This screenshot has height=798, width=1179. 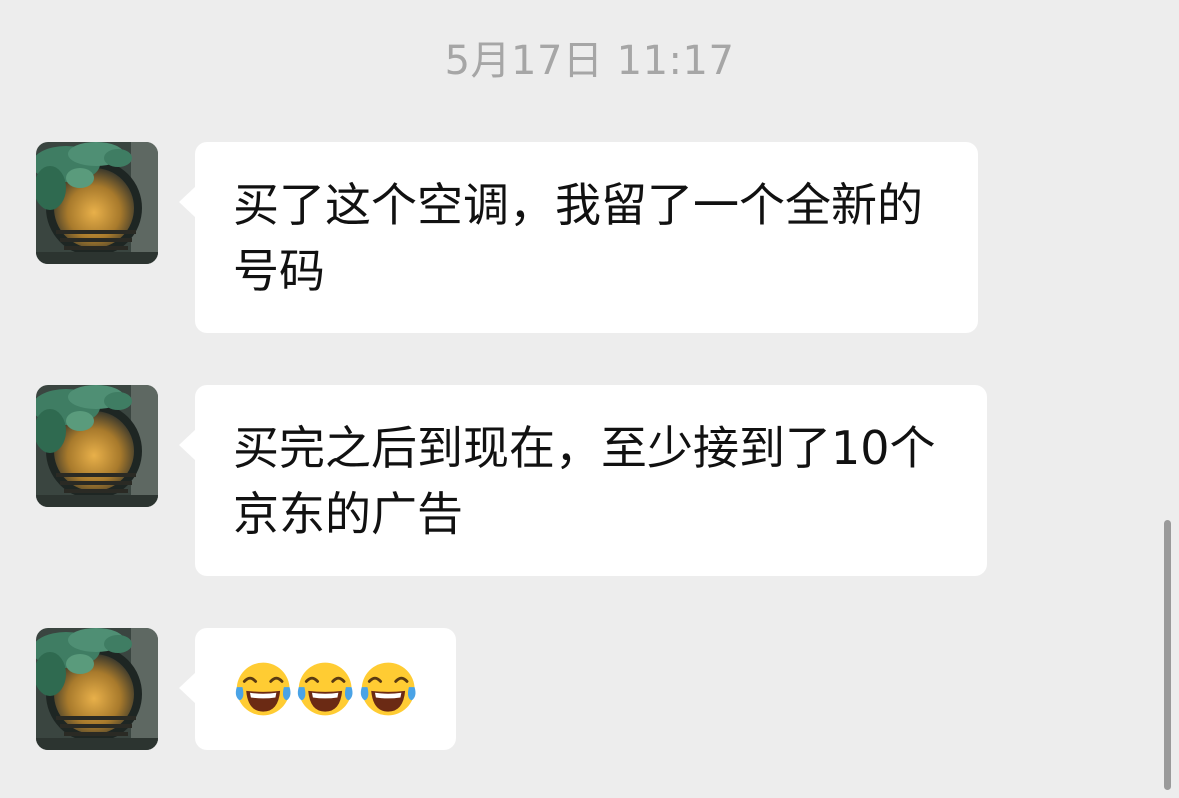 I want to click on emoji-row, so click(x=325, y=689).